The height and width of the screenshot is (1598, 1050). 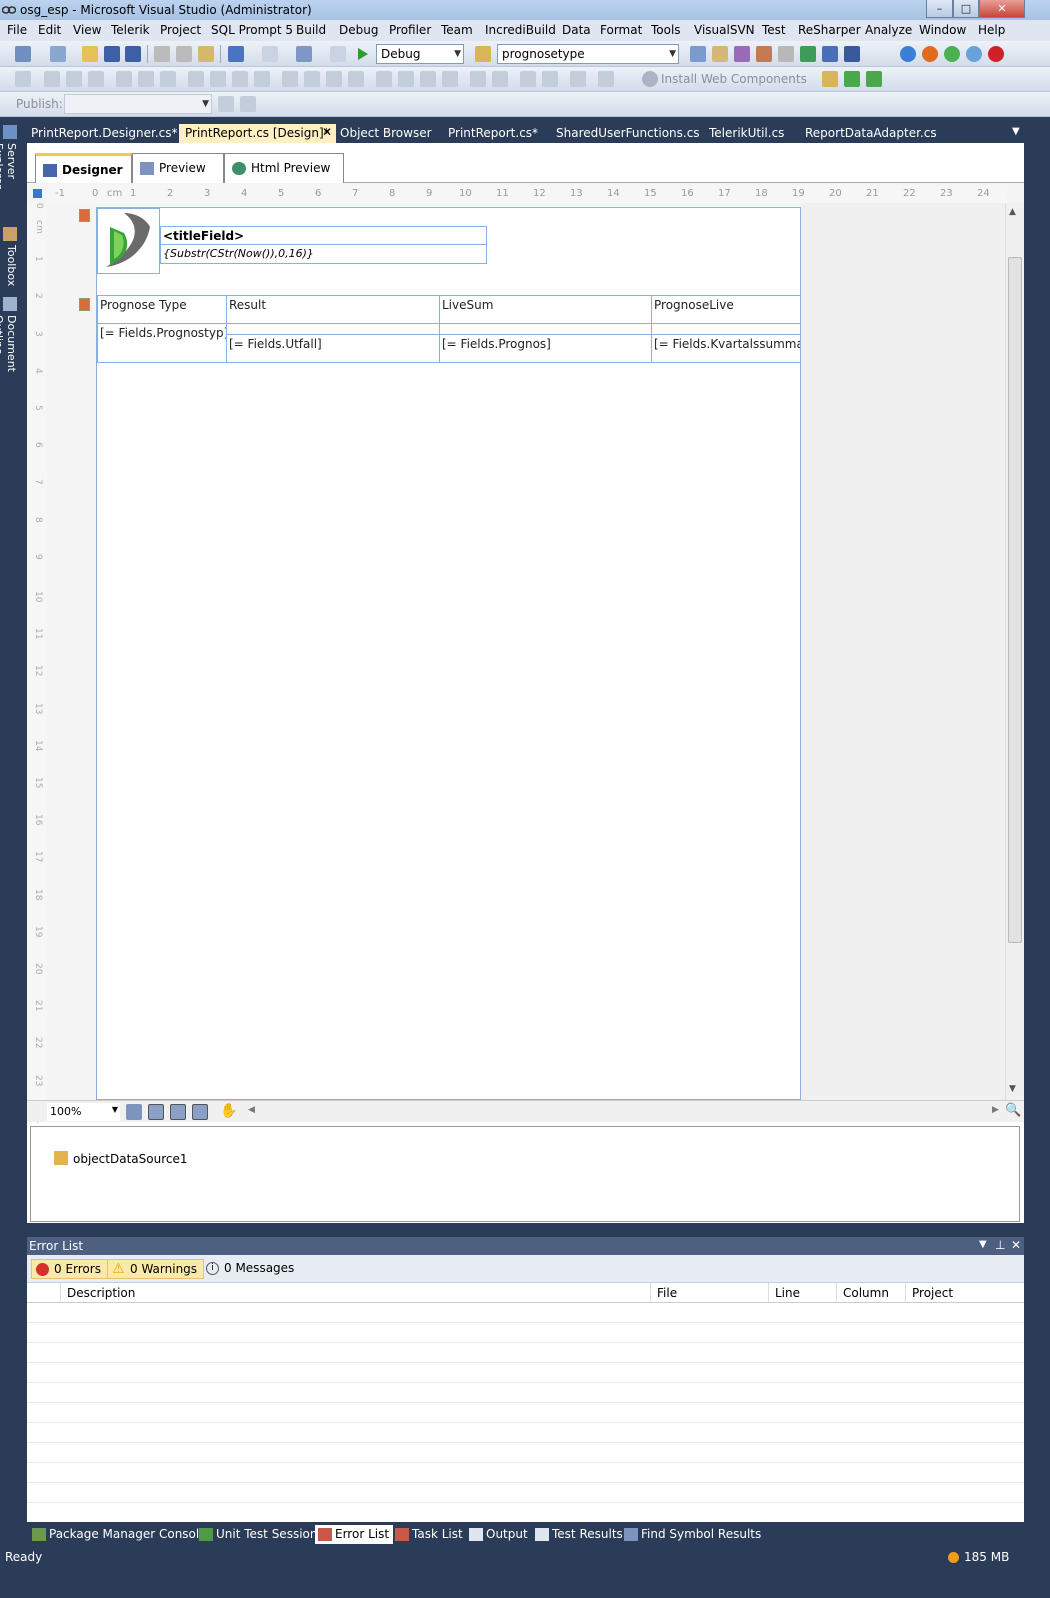 I want to click on remove-horizontal-spacing-icon, so click(x=356, y=79).